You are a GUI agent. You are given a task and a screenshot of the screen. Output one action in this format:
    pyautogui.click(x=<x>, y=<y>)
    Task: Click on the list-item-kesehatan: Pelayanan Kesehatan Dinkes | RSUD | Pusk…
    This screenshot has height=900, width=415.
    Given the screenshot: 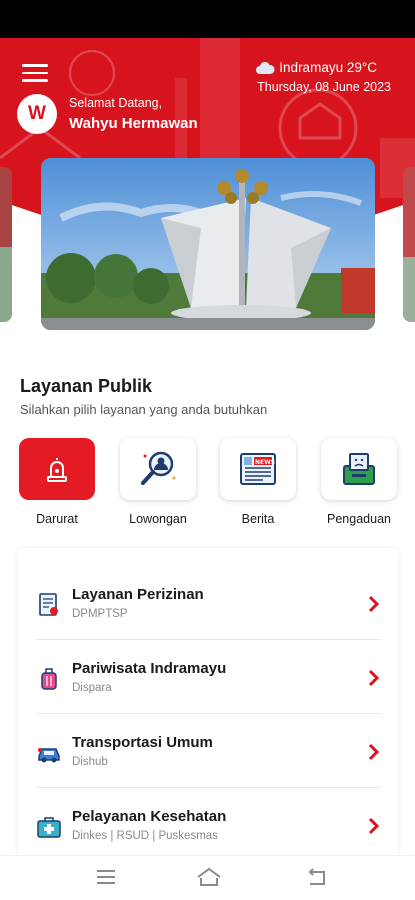 What is the action you would take?
    pyautogui.click(x=208, y=825)
    